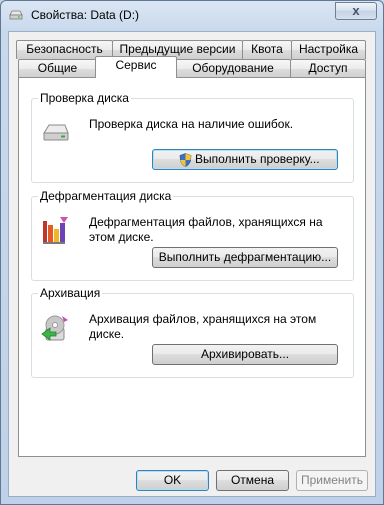 This screenshot has height=505, width=384. I want to click on tab-tools: Сервис, so click(136, 67).